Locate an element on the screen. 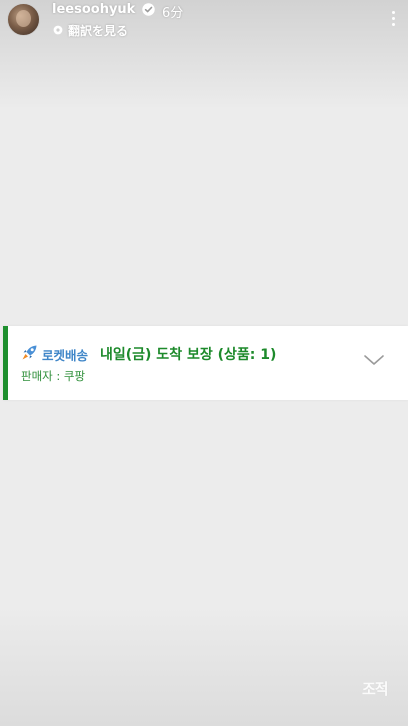  rocket-icon is located at coordinates (29, 352).